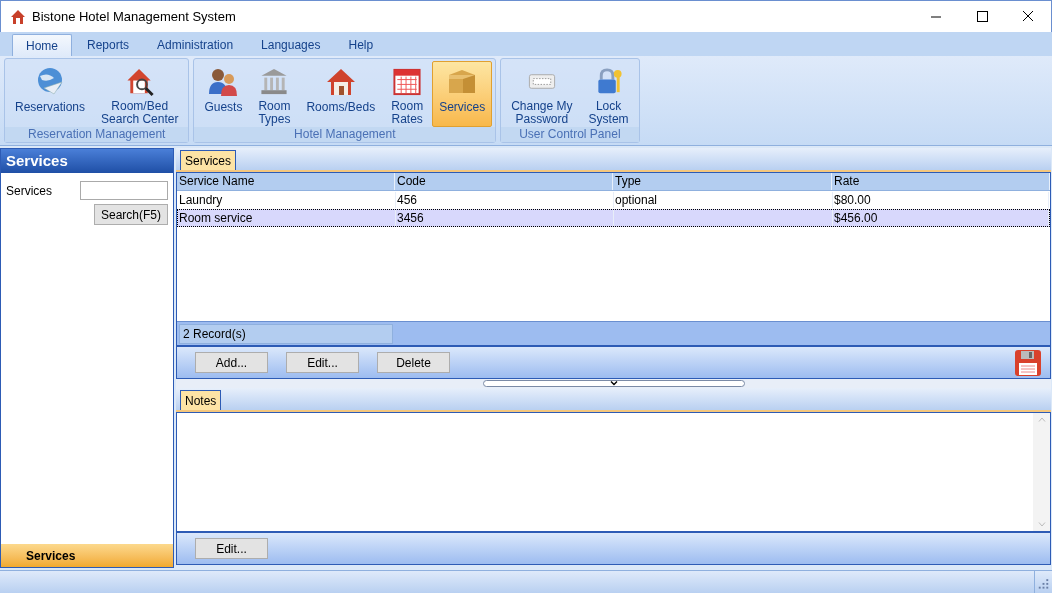 The height and width of the screenshot is (593, 1052). What do you see at coordinates (941, 218) in the screenshot?
I see `table-cell: $456.00` at bounding box center [941, 218].